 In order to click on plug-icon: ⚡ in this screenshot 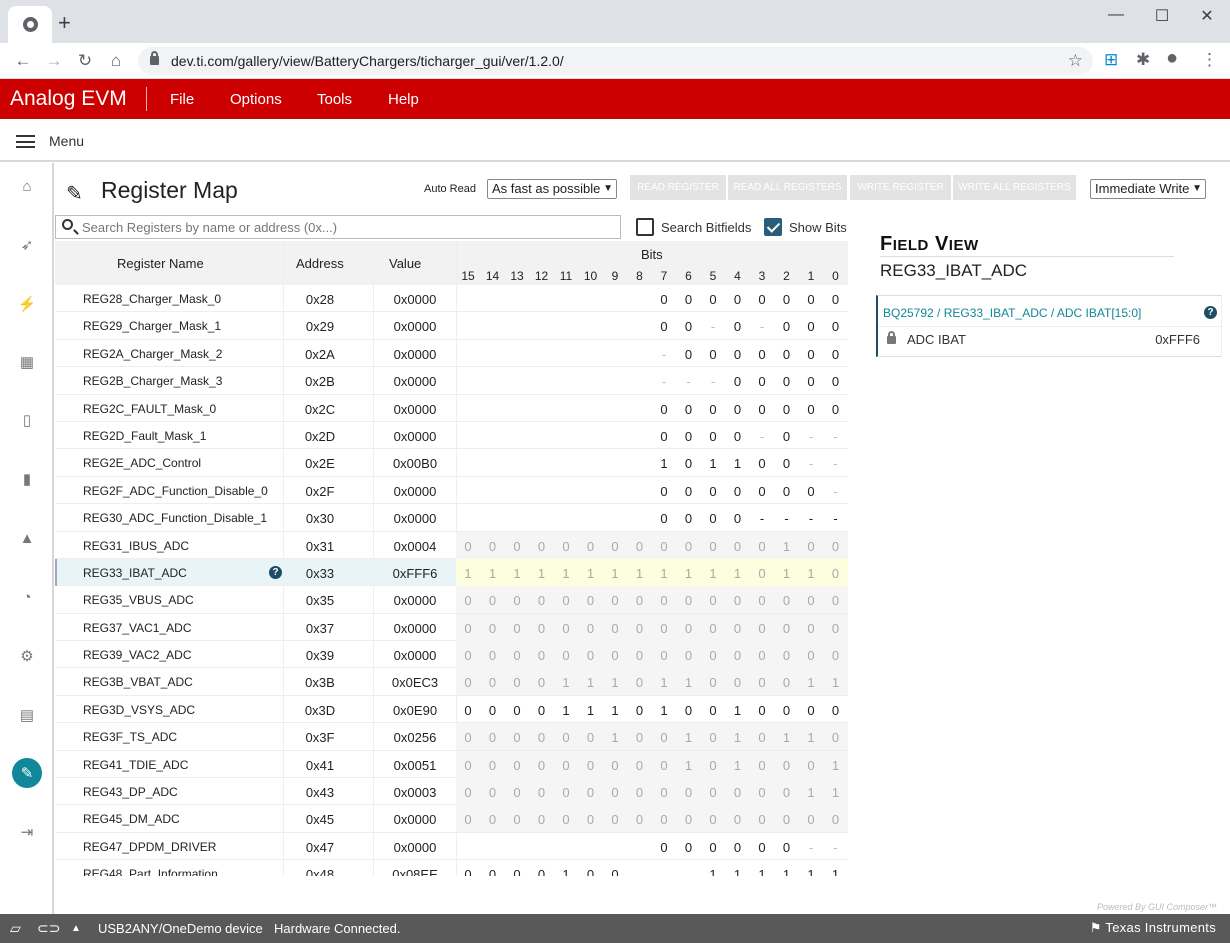, I will do `click(27, 304)`.